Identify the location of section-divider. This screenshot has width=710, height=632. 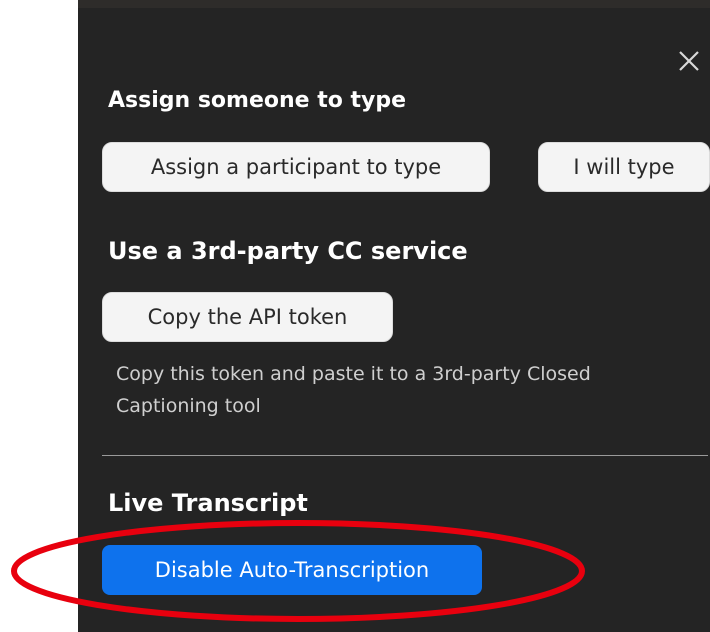
(405, 455).